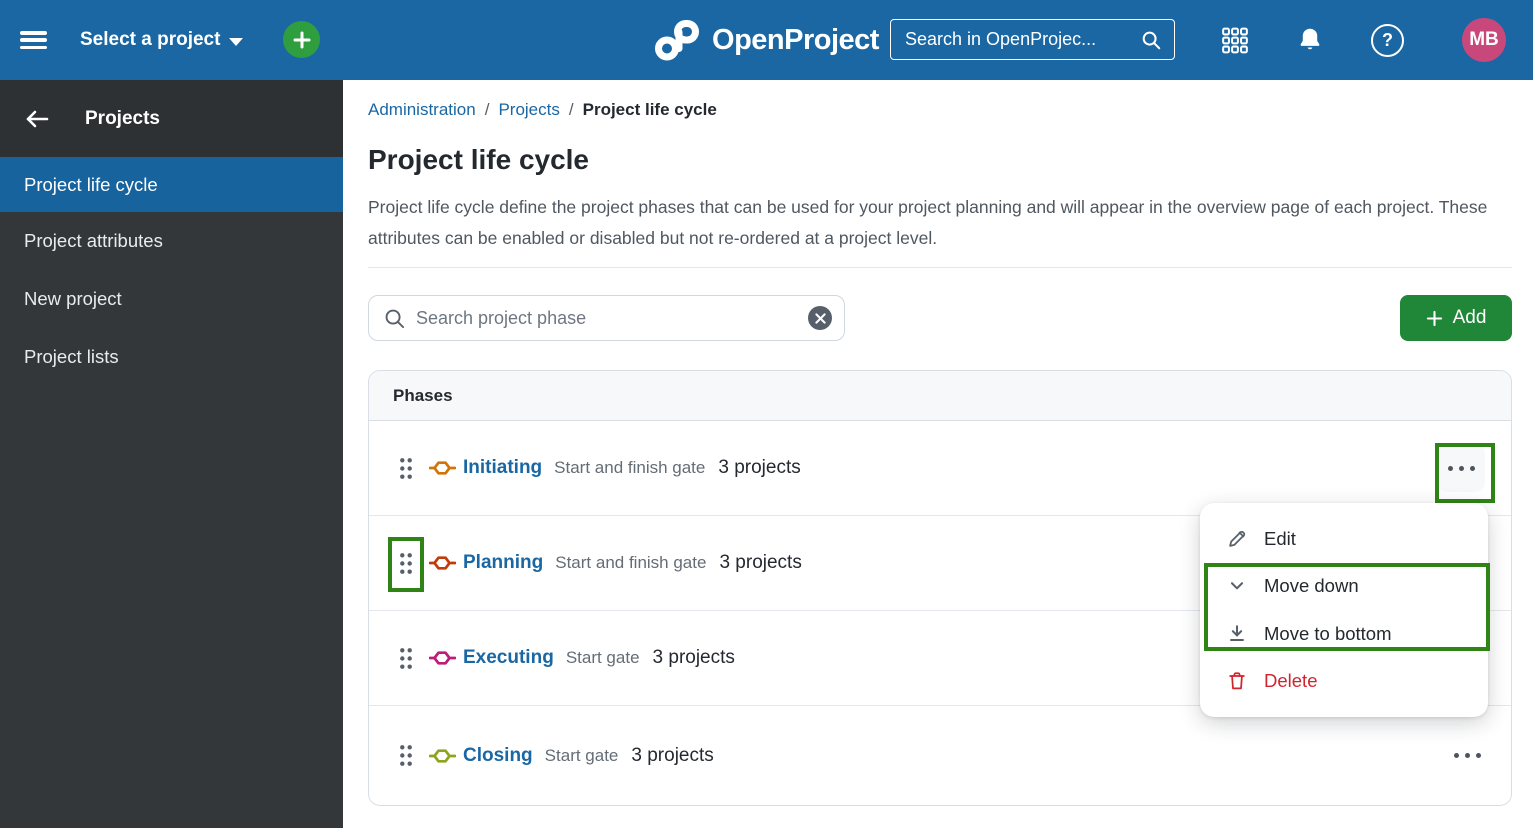 This screenshot has width=1533, height=828. What do you see at coordinates (1237, 681) in the screenshot?
I see `trash-icon` at bounding box center [1237, 681].